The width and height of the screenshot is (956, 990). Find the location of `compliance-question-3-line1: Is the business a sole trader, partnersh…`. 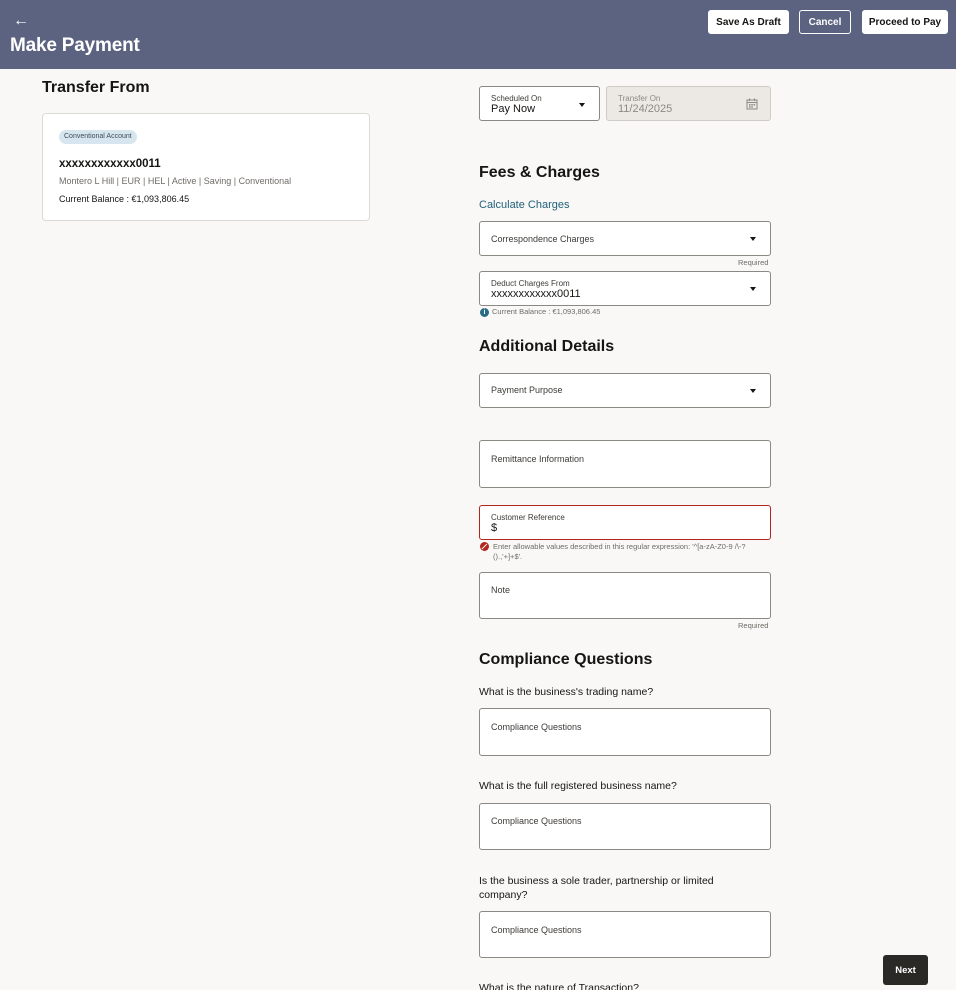

compliance-question-3-line1: Is the business a sole trader, partnersh… is located at coordinates (596, 881).